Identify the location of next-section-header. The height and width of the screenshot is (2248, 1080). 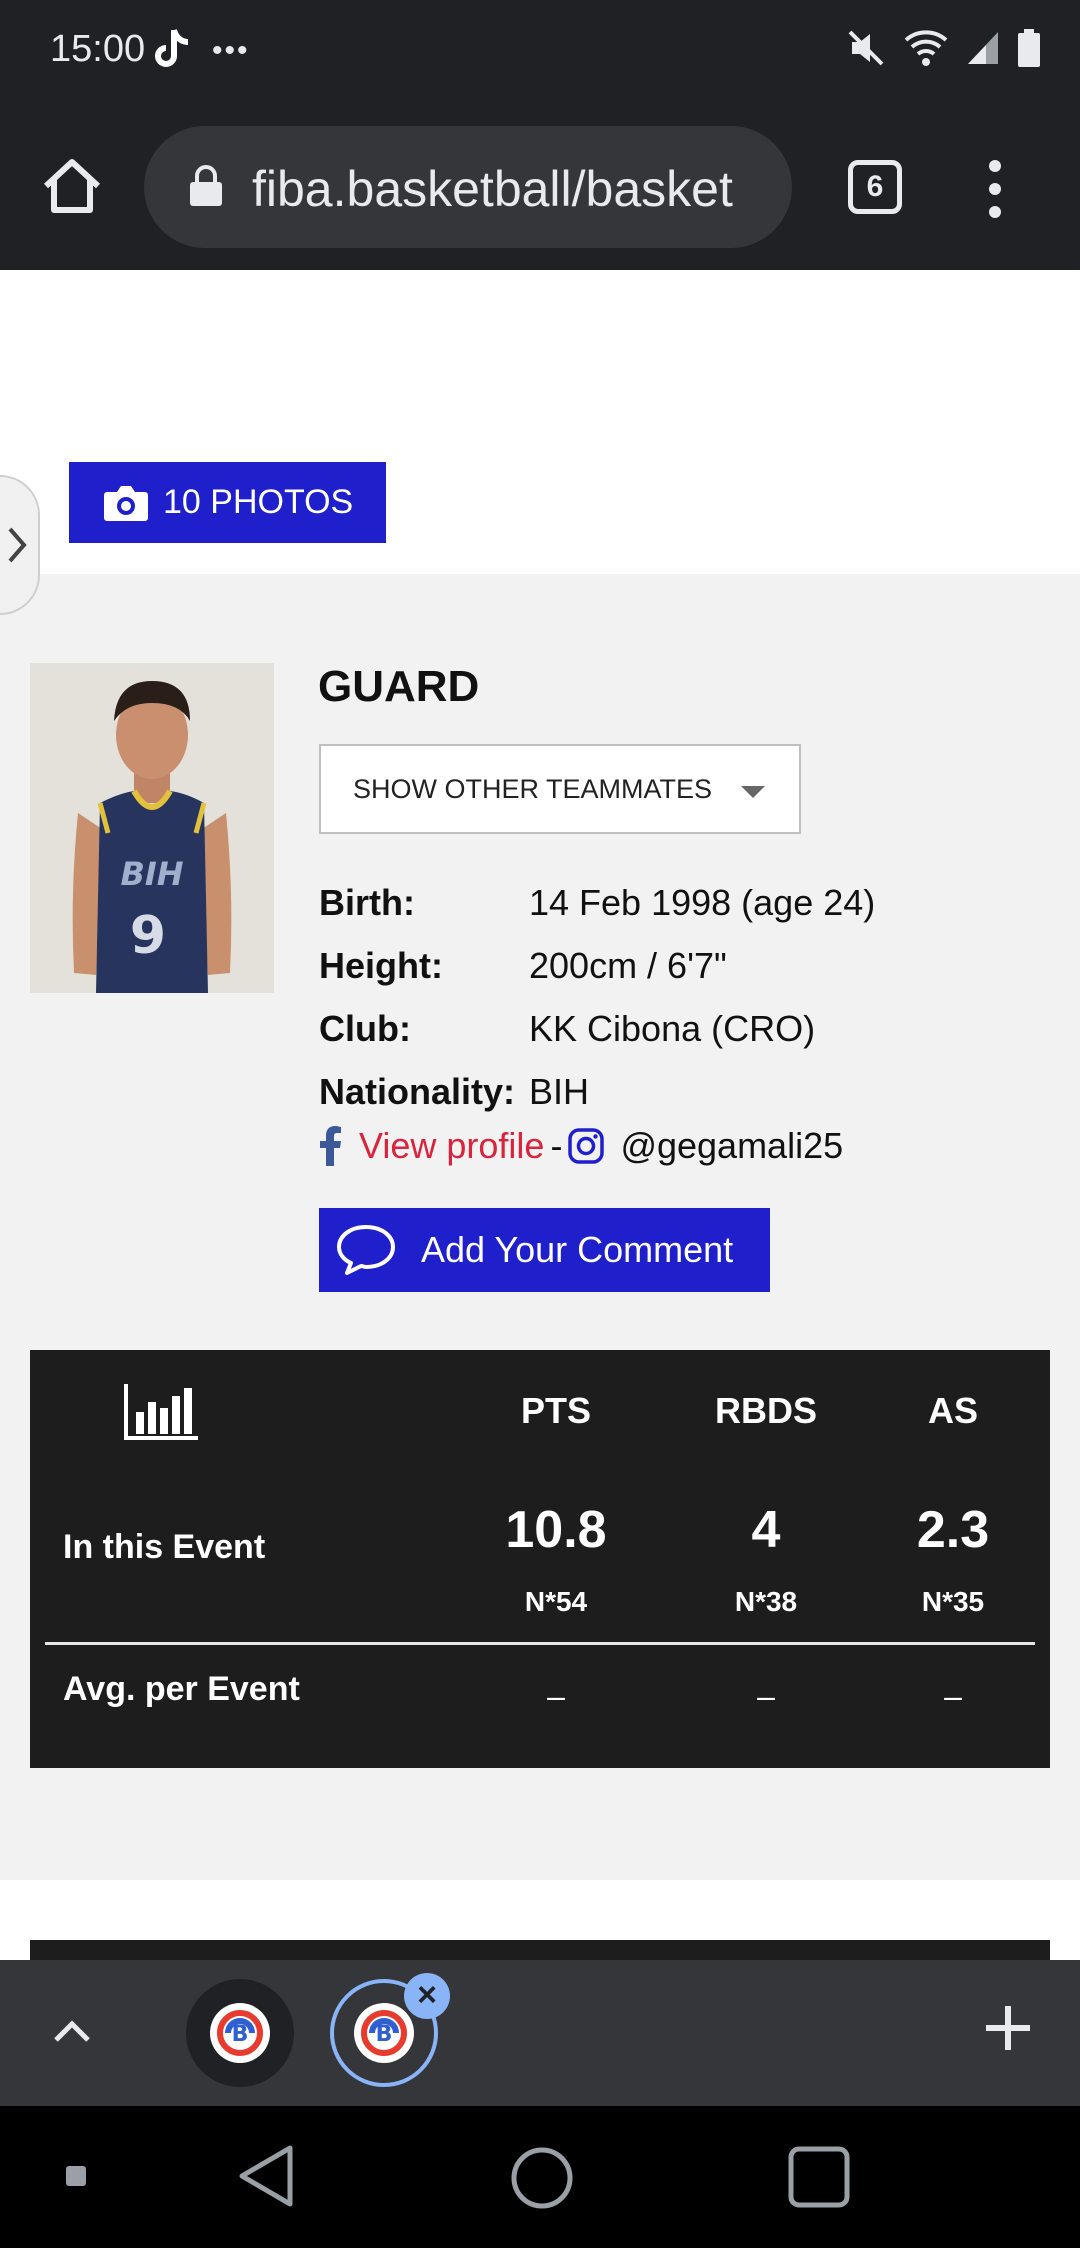
(540, 1950).